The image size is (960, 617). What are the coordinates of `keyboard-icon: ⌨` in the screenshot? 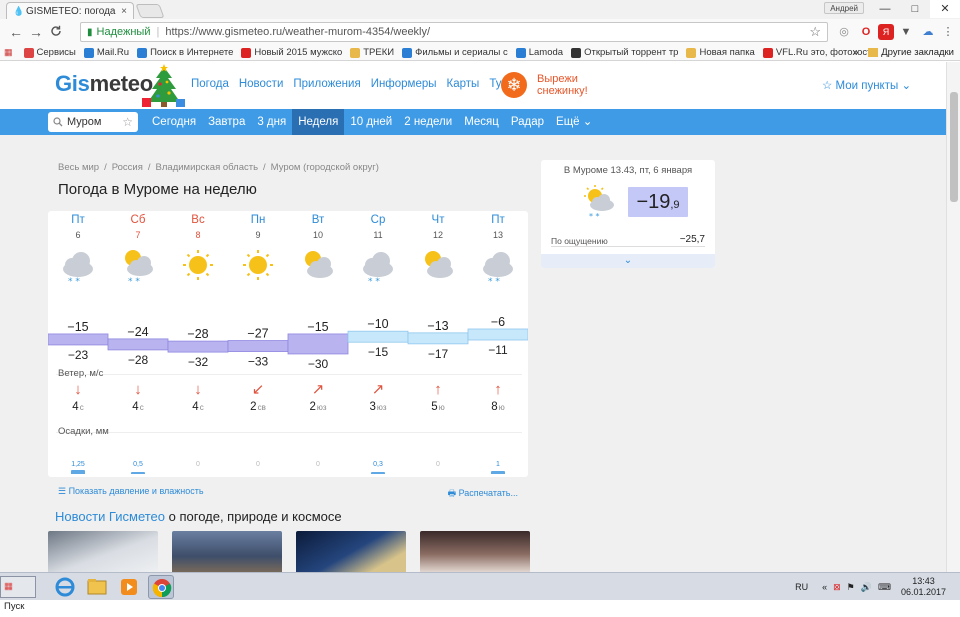 It's located at (884, 587).